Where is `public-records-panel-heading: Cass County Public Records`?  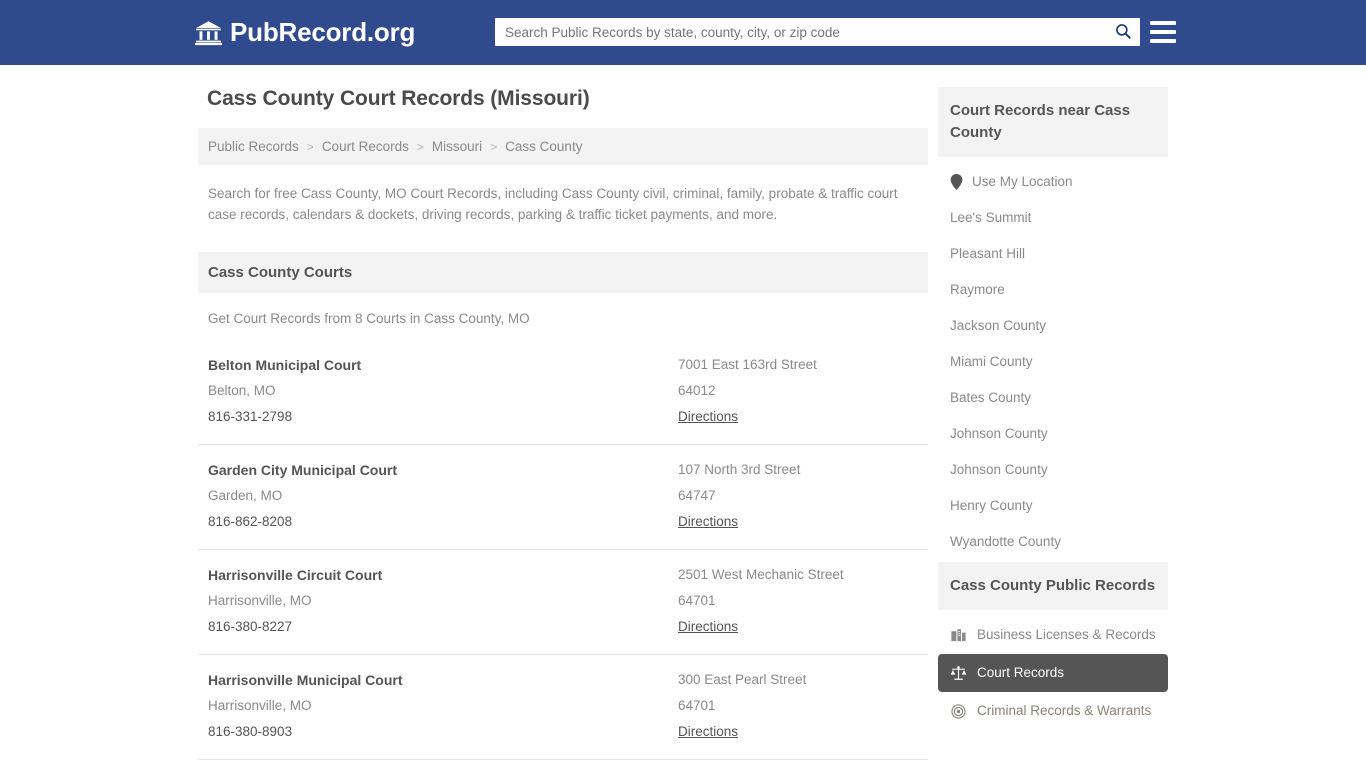
public-records-panel-heading: Cass County Public Records is located at coordinates (1053, 586).